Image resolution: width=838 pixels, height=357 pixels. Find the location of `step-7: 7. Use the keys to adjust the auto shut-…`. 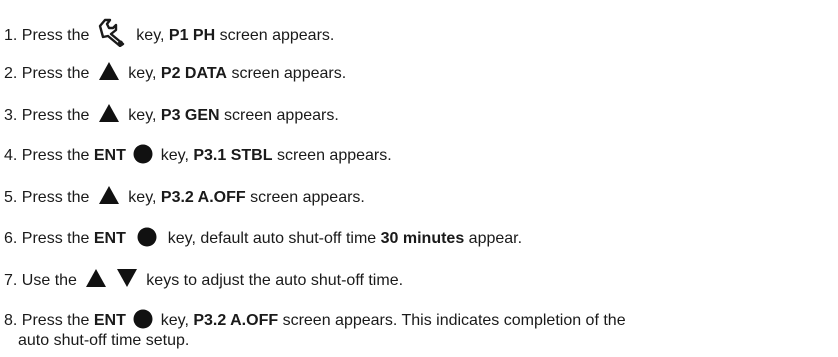

step-7: 7. Use the keys to adjust the auto shut-… is located at coordinates (204, 279).